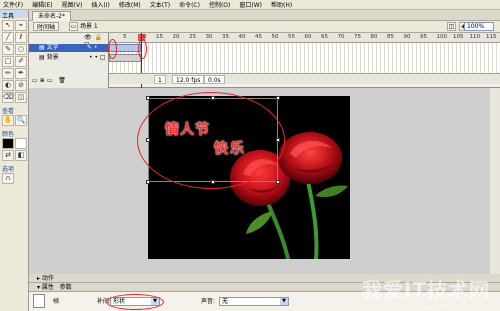 The height and width of the screenshot is (311, 500). What do you see at coordinates (160, 4) in the screenshot?
I see `menu-item: 文本(T)` at bounding box center [160, 4].